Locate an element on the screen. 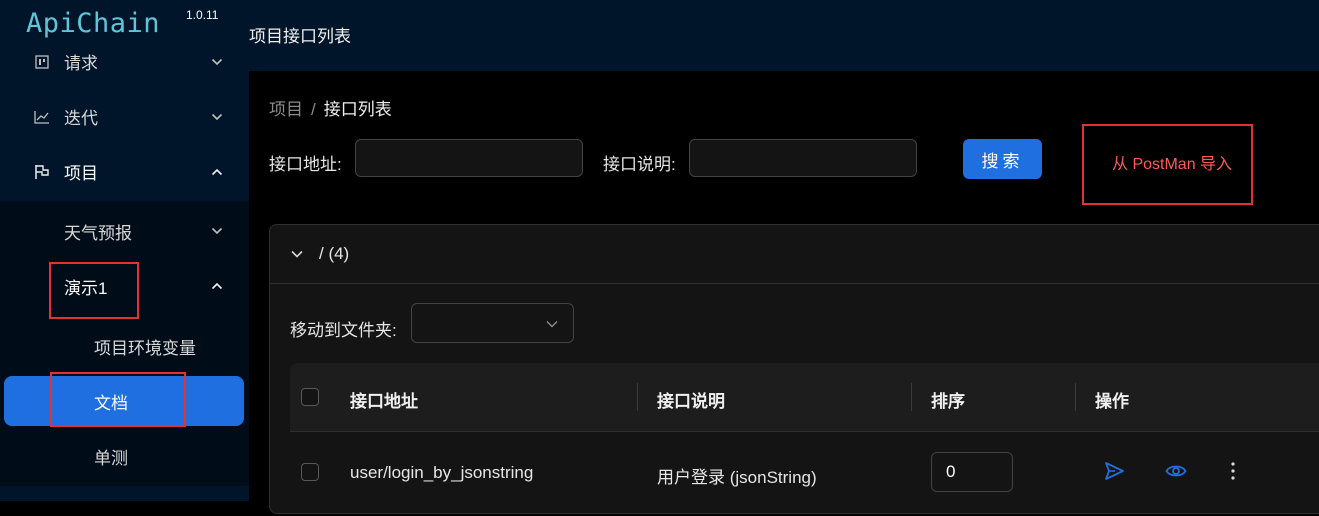  desc-input is located at coordinates (803, 158).